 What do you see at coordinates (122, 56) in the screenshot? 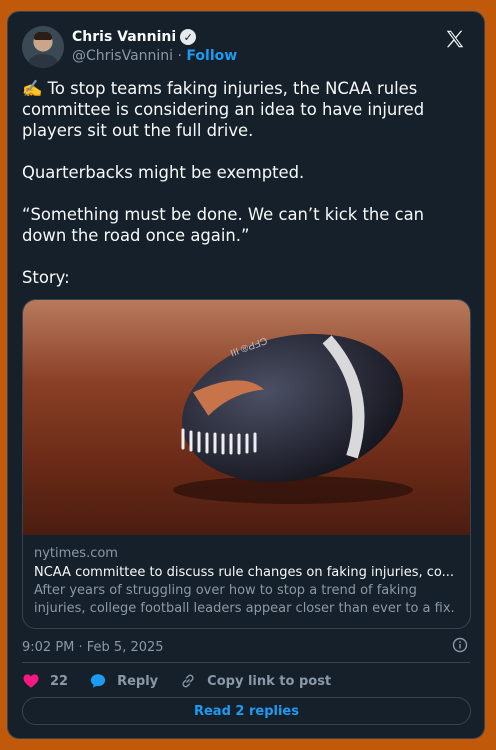
I see `author-handle: @ChrisVannini` at bounding box center [122, 56].